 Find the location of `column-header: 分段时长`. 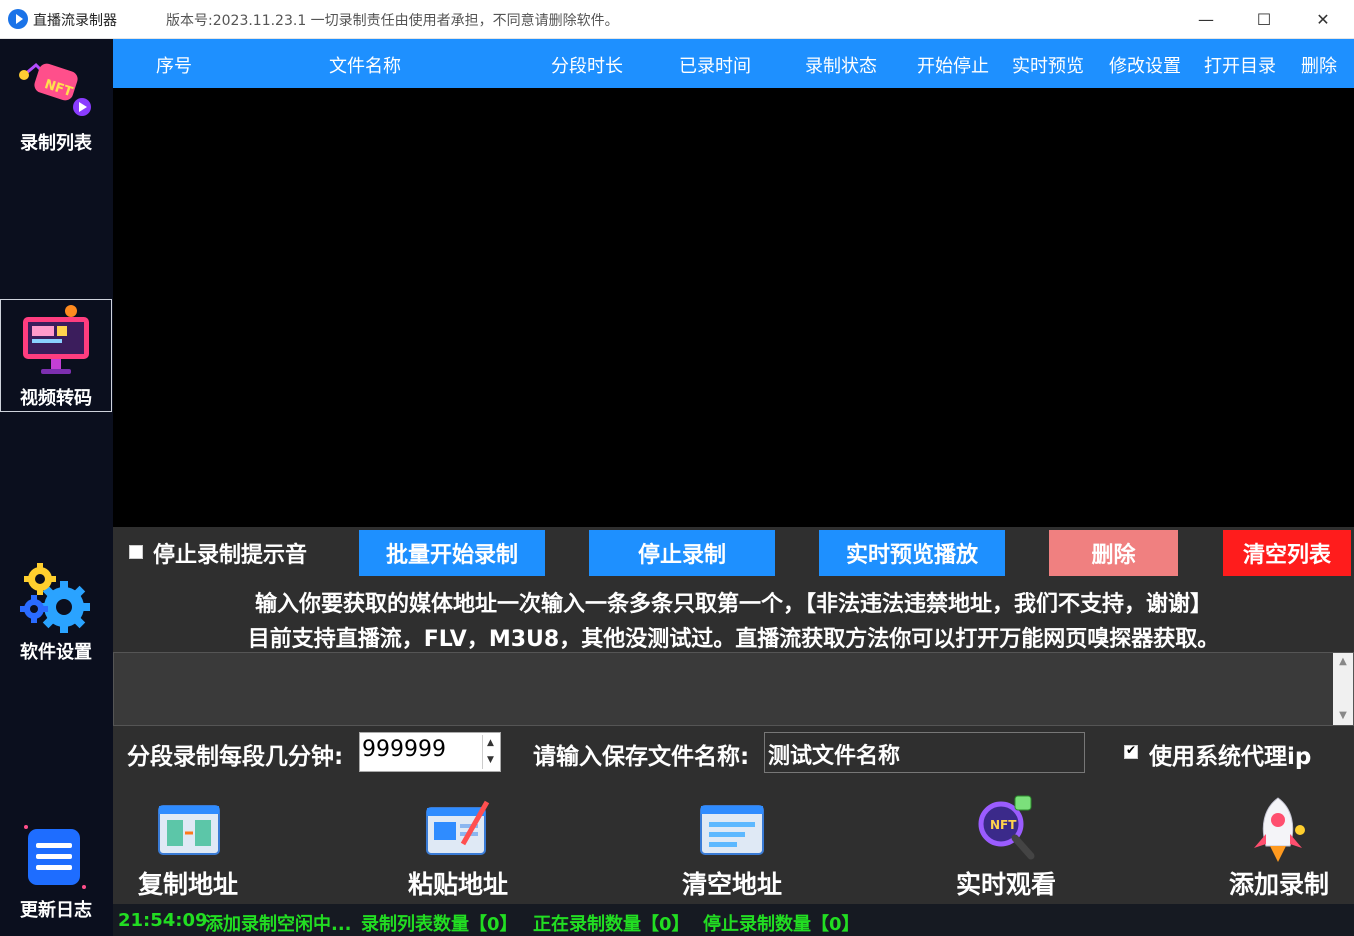

column-header: 分段时长 is located at coordinates (587, 65).